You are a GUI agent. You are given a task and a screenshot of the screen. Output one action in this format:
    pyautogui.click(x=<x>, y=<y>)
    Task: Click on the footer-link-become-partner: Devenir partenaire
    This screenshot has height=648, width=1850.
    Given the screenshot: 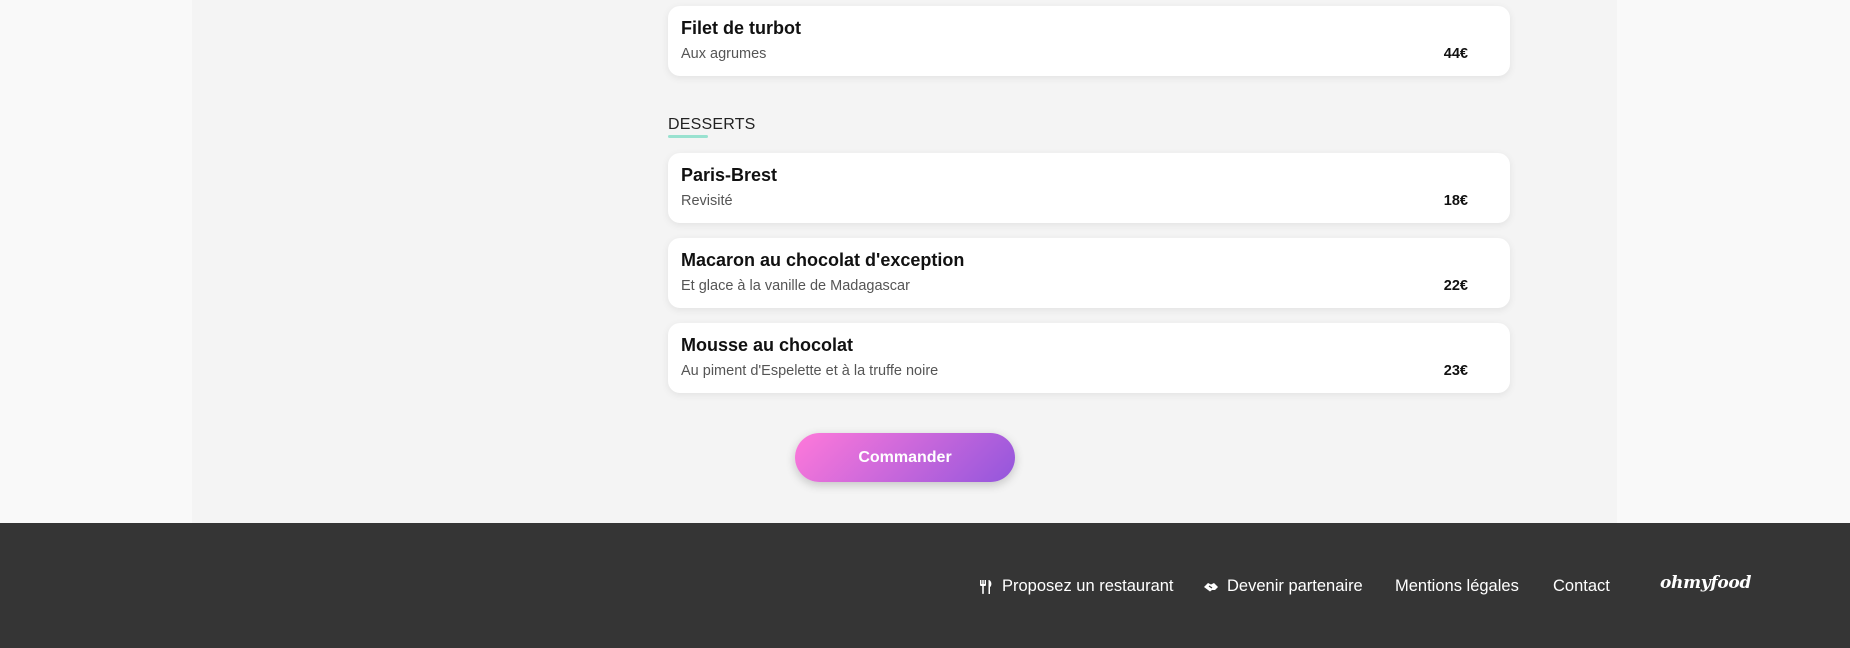 What is the action you would take?
    pyautogui.click(x=1283, y=586)
    